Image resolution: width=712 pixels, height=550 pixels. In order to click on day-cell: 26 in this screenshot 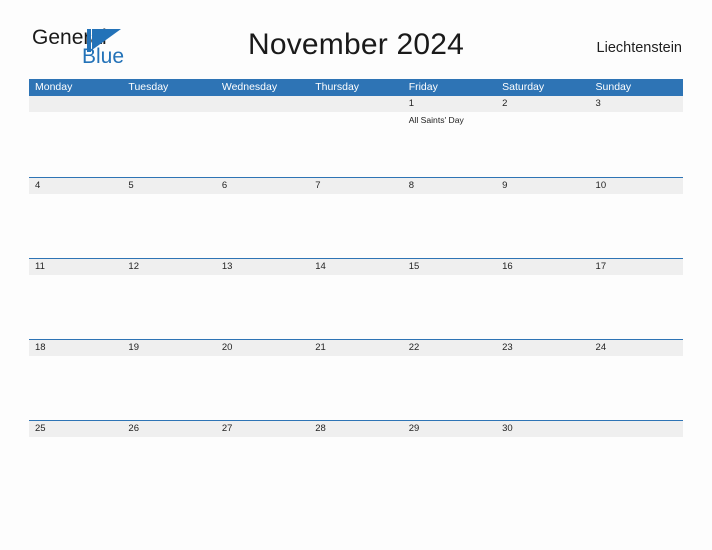, I will do `click(168, 429)`.